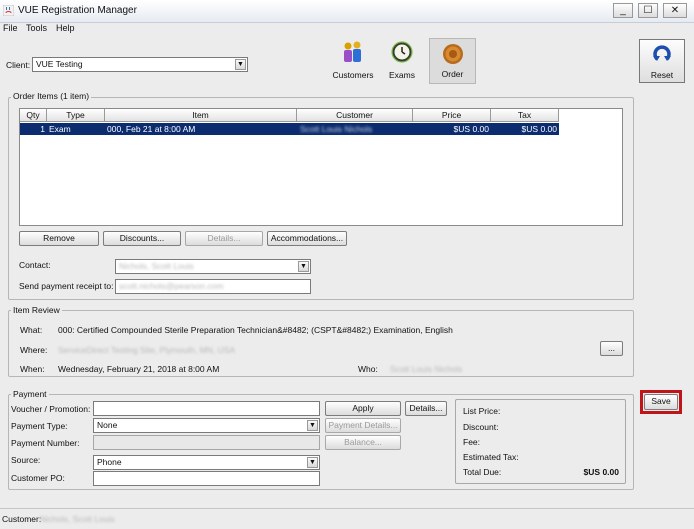 Image resolution: width=694 pixels, height=529 pixels. I want to click on order-button: Order, so click(452, 61).